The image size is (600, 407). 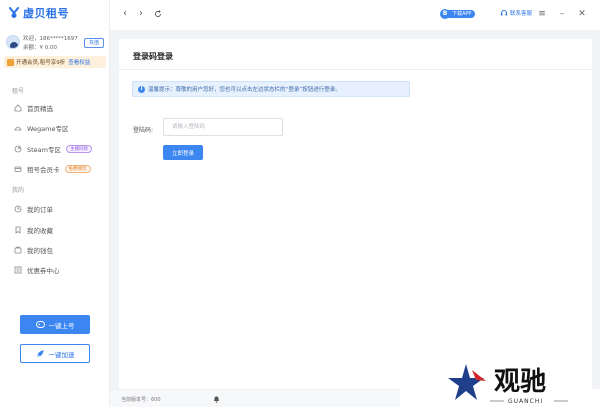 I want to click on download-badge: B, so click(x=445, y=14).